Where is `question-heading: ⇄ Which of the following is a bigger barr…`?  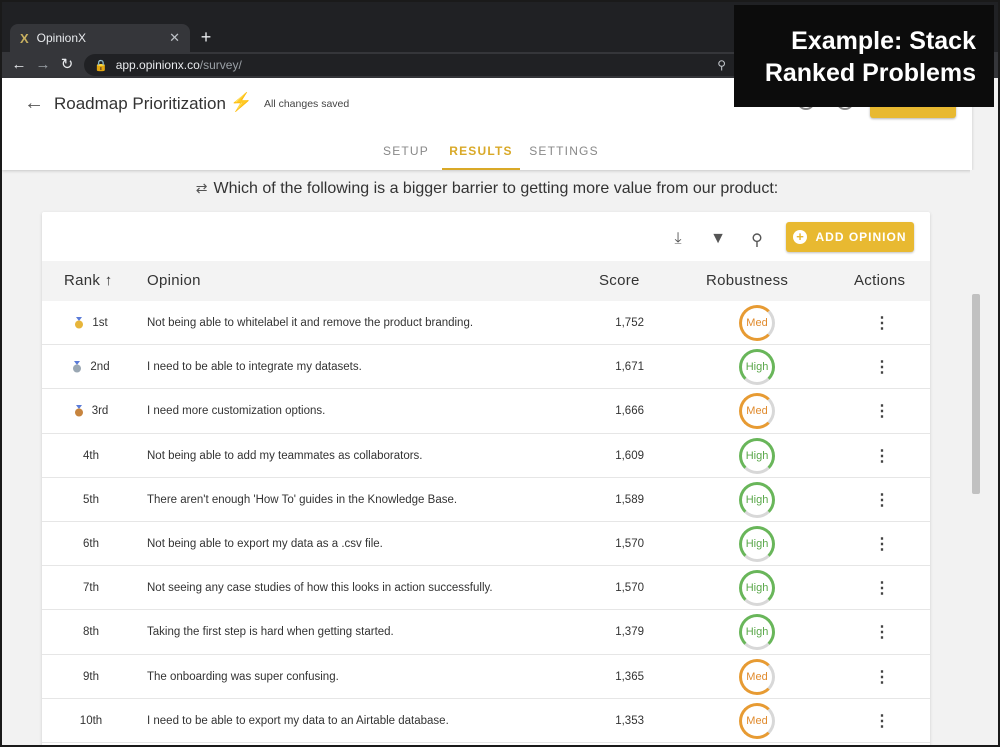 question-heading: ⇄ Which of the following is a bigger barr… is located at coordinates (487, 189).